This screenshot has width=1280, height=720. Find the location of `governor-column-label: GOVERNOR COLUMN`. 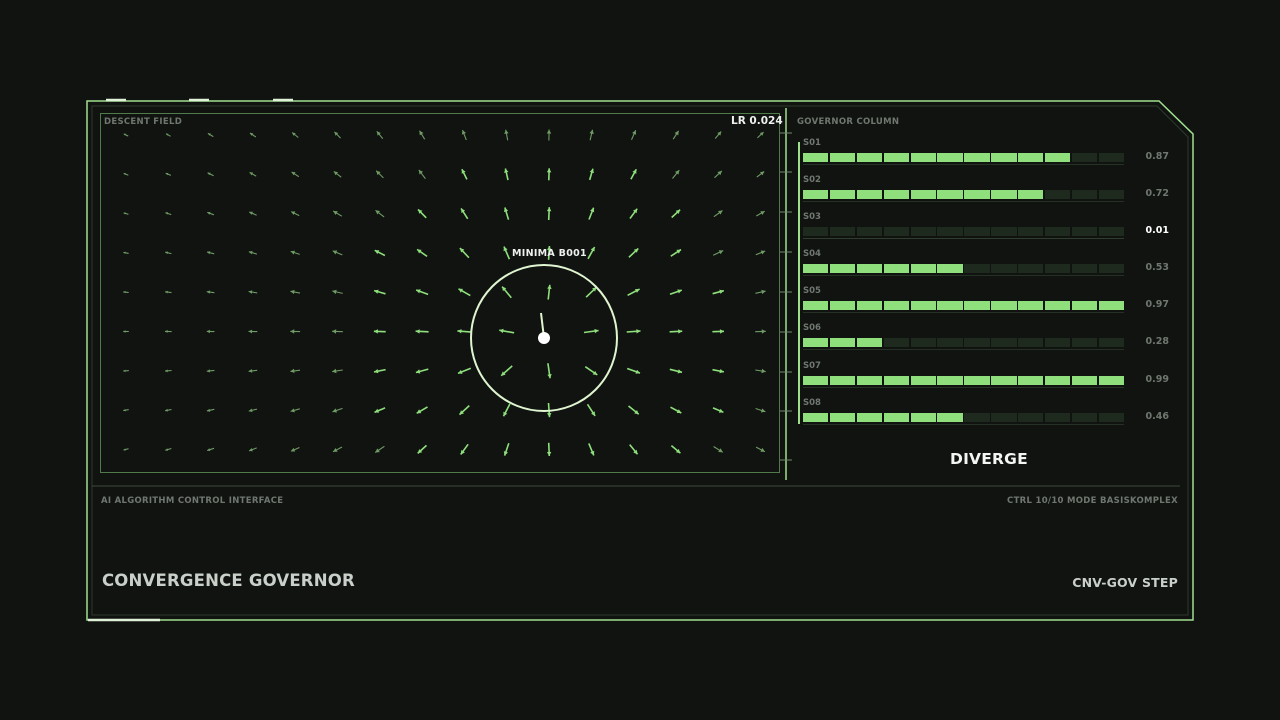

governor-column-label: GOVERNOR COLUMN is located at coordinates (848, 122).